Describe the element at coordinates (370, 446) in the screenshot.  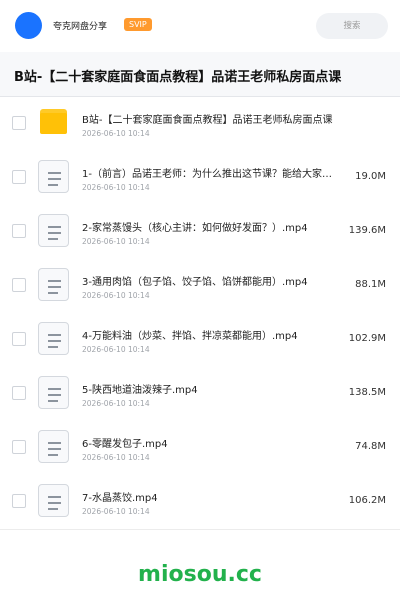
I see `file-size: 74.8M` at that location.